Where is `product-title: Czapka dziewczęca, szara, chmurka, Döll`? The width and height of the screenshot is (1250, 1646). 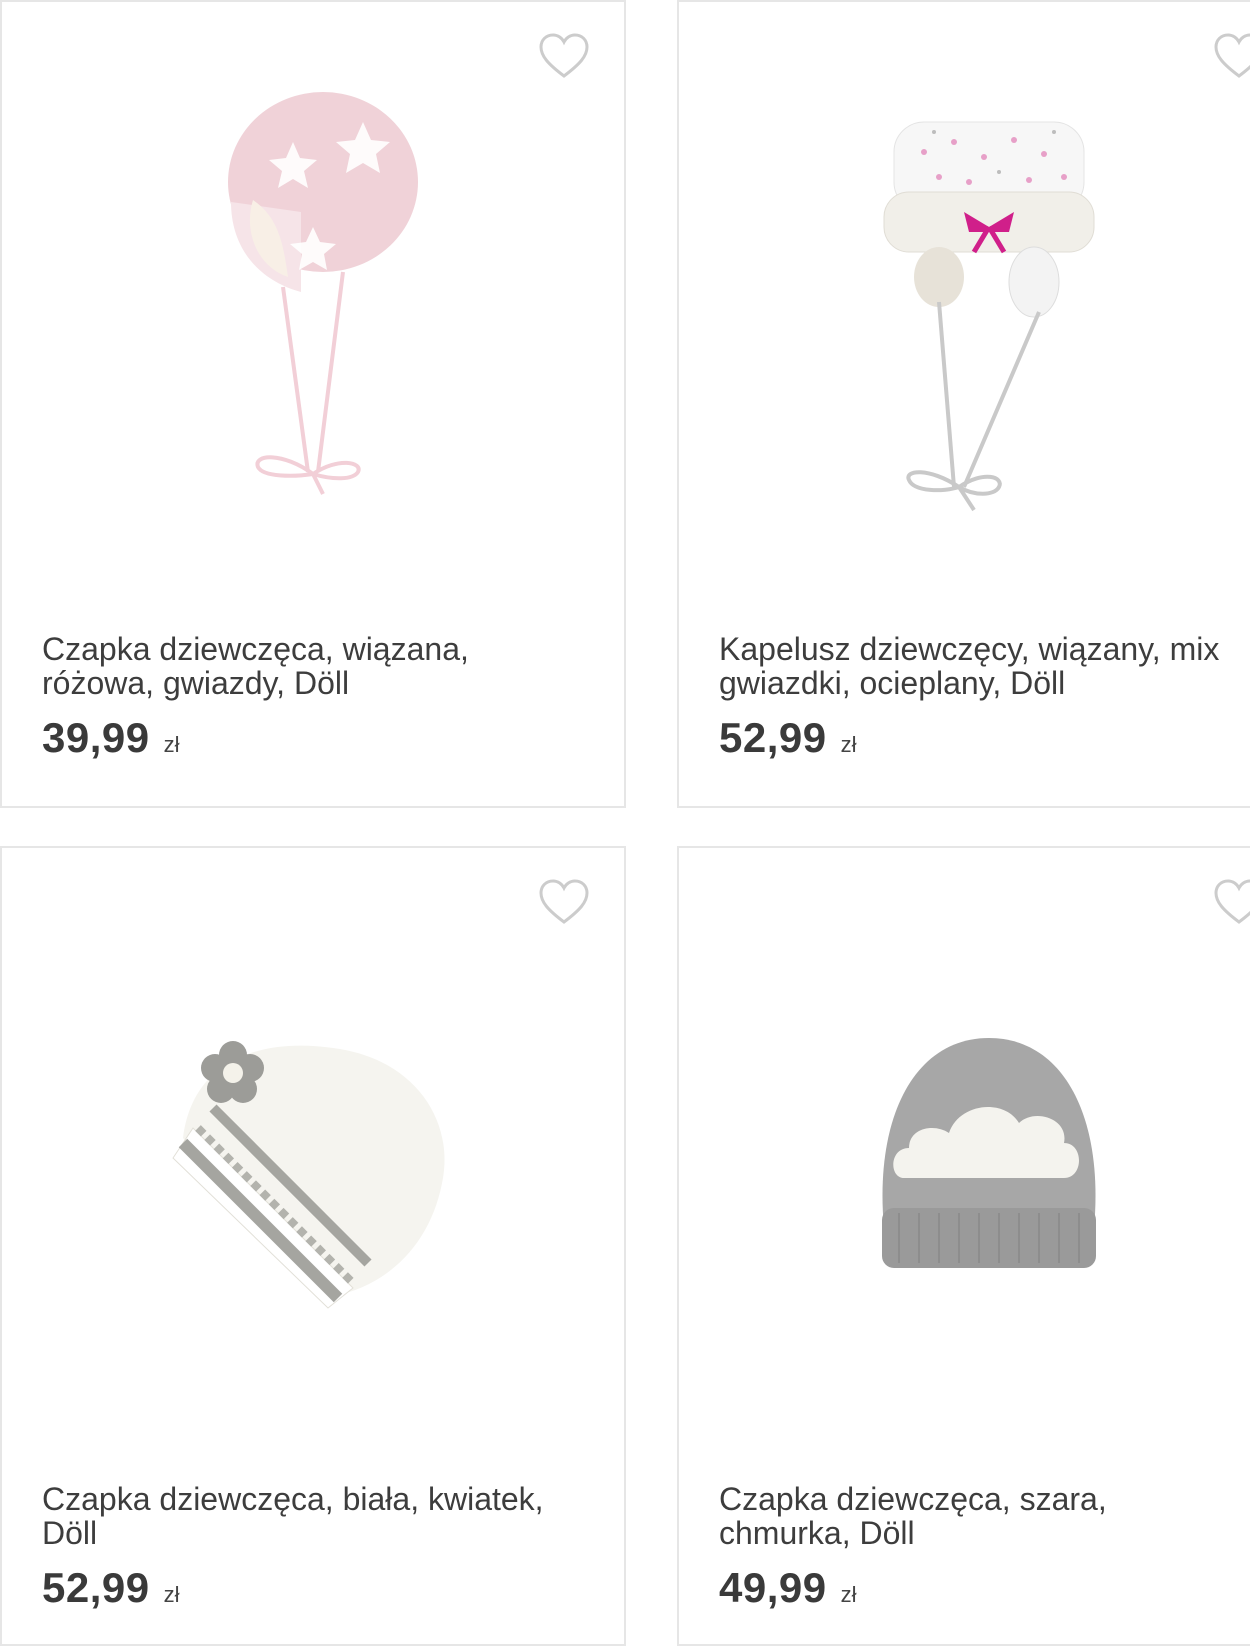
product-title: Czapka dziewczęca, szara, chmurka, Döll is located at coordinates (984, 1516).